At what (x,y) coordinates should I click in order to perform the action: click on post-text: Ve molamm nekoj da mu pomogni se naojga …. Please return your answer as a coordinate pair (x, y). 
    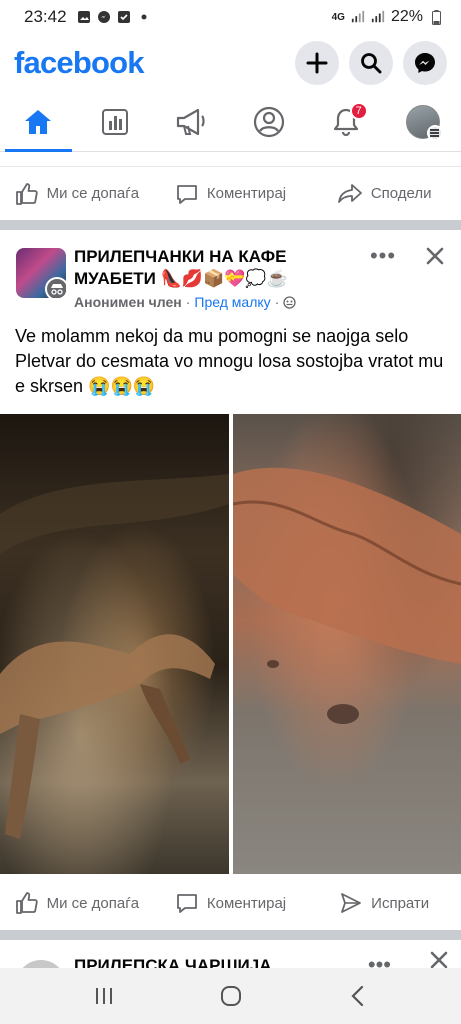
    Looking at the image, I should click on (229, 361).